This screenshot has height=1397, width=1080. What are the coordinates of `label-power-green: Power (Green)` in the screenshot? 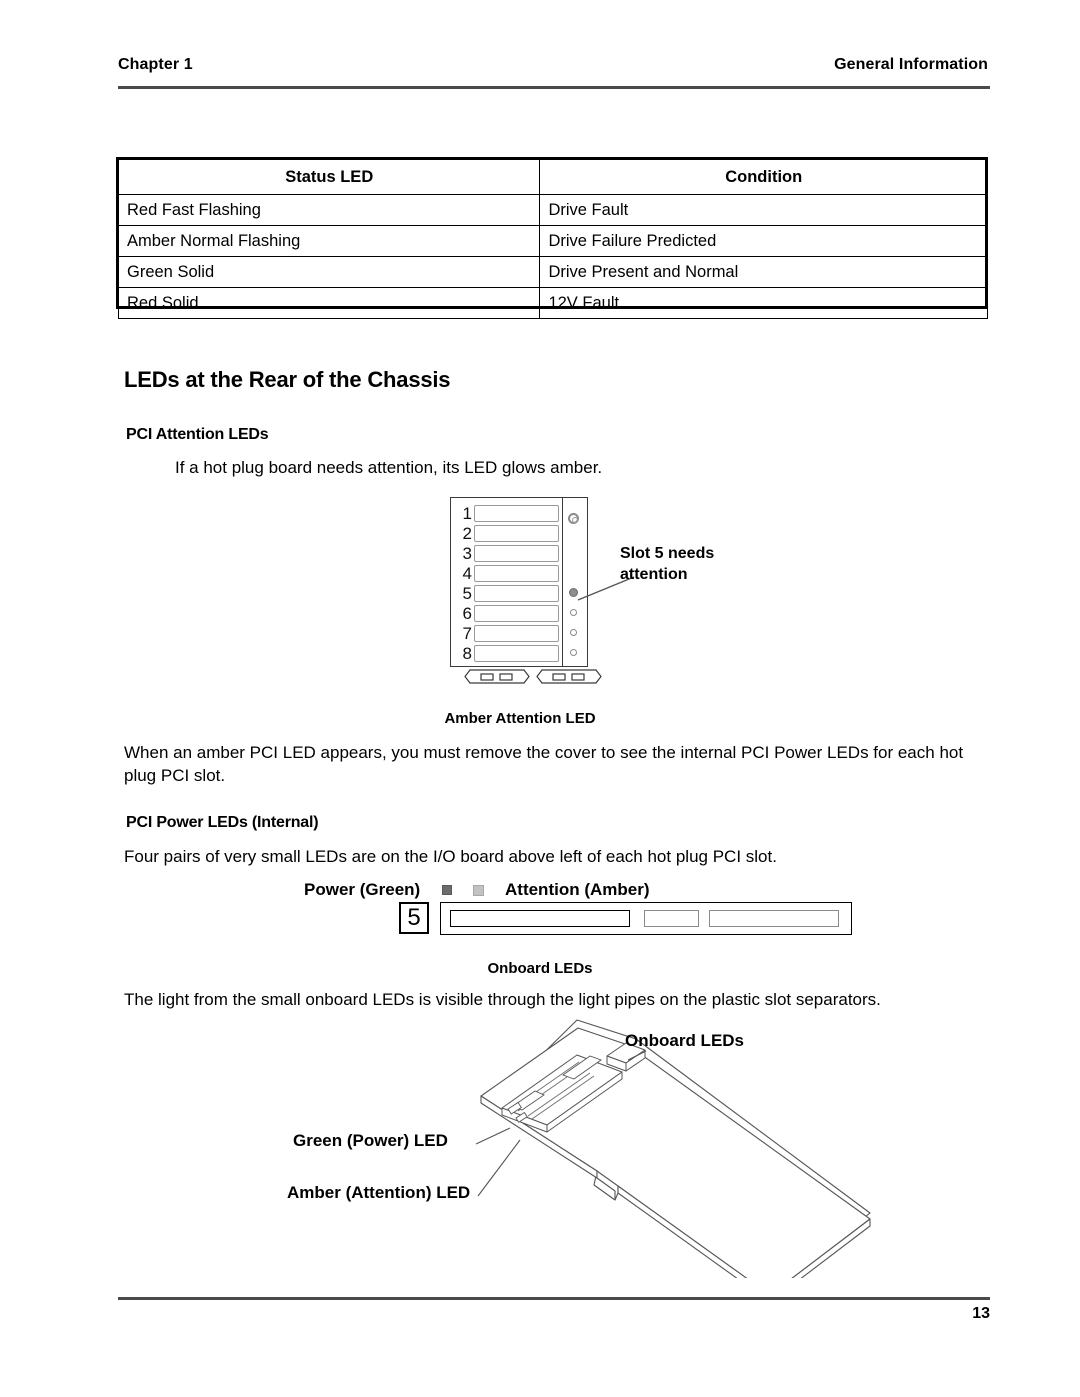 It's located at (362, 889).